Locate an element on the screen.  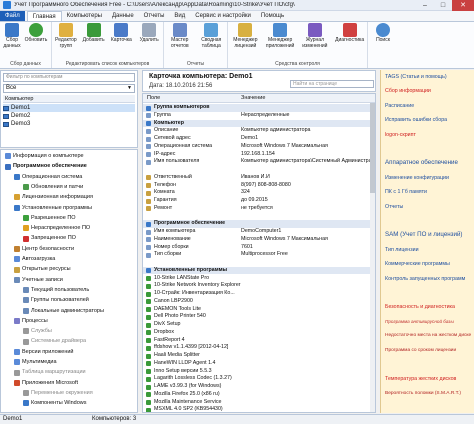
tree-node: Версии приложений is located at coordinates (44, 352).